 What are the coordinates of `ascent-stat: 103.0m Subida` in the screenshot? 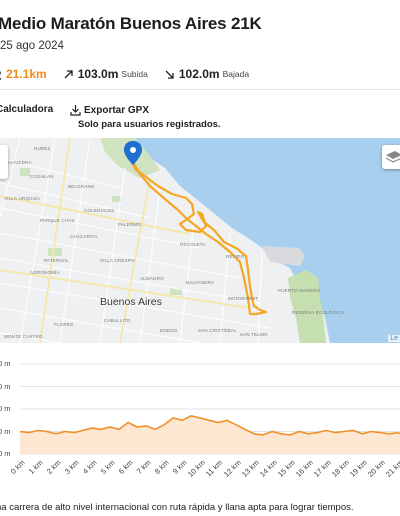 It's located at (105, 74).